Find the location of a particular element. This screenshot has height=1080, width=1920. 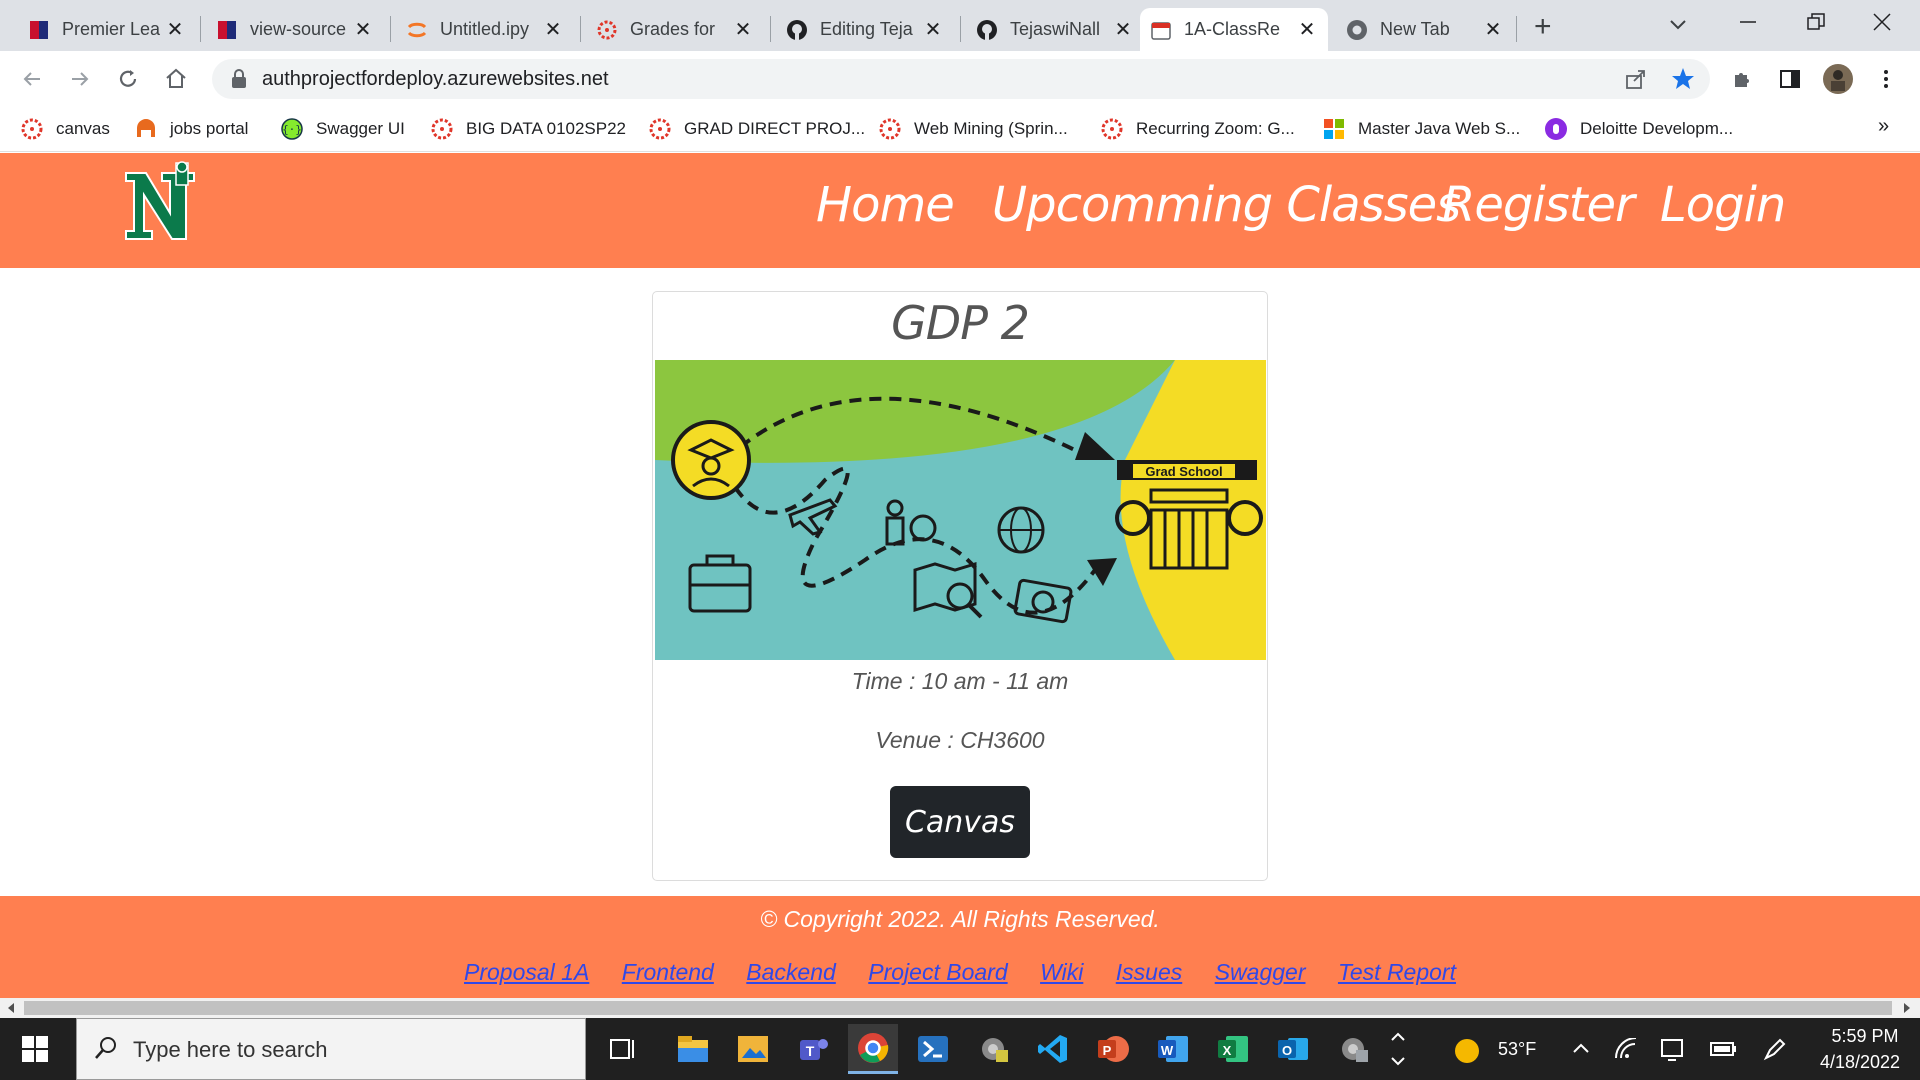

bookmark-item: {·} Swagger UI is located at coordinates (342, 129).